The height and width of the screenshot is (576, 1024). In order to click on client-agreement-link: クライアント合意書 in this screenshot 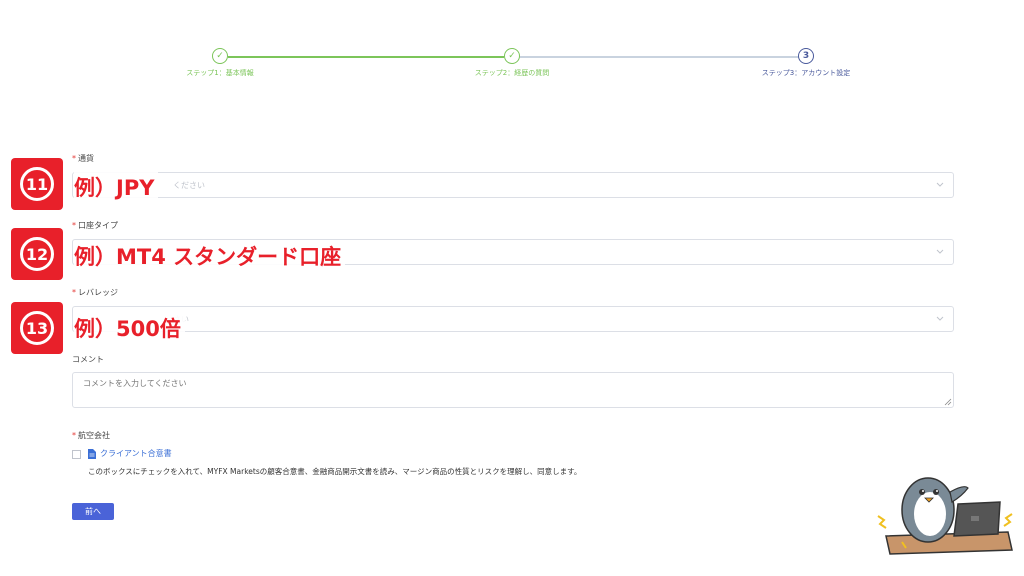, I will do `click(136, 453)`.